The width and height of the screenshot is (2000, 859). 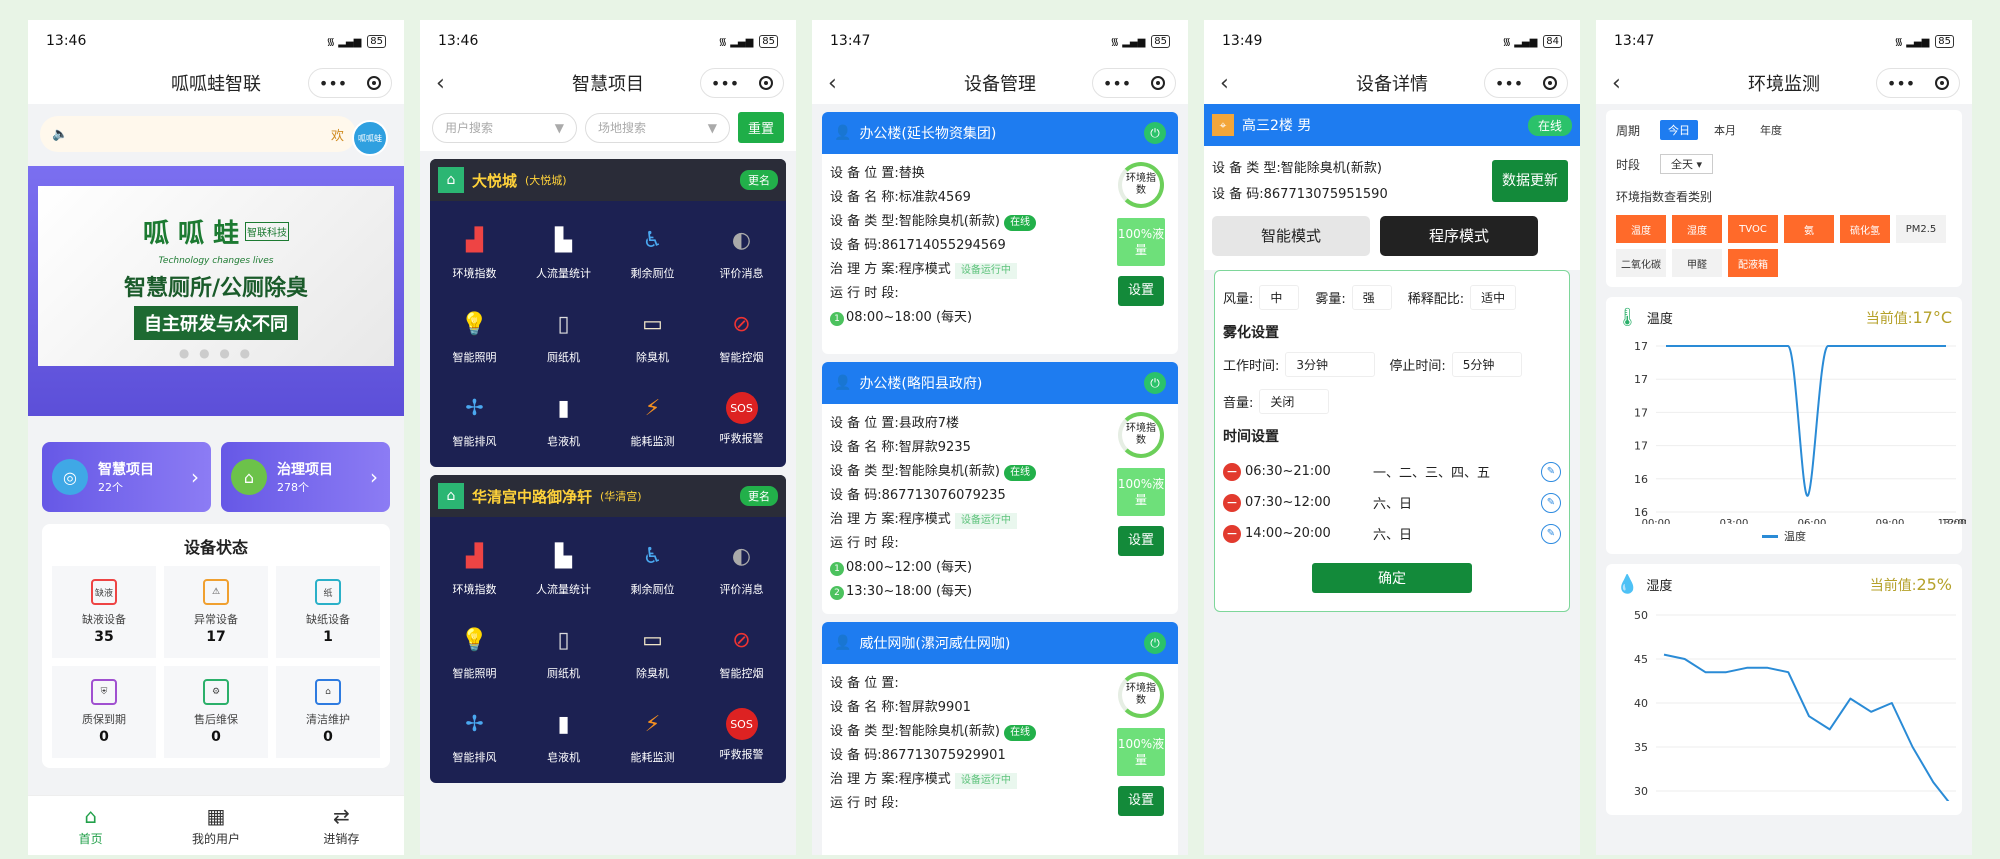 What do you see at coordinates (216, 353) in the screenshot?
I see `carousel-dots: ● ● ● ●` at bounding box center [216, 353].